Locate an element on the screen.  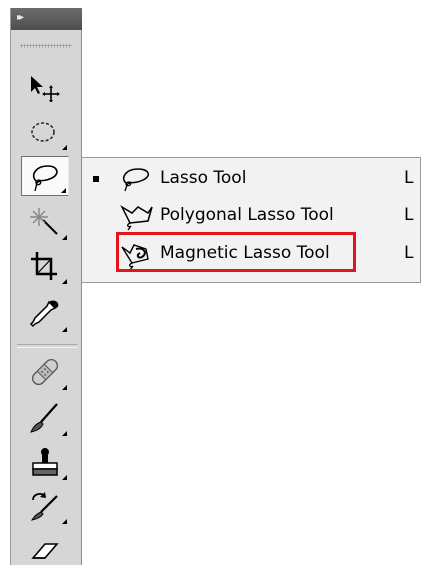
move-icon is located at coordinates (45, 89).